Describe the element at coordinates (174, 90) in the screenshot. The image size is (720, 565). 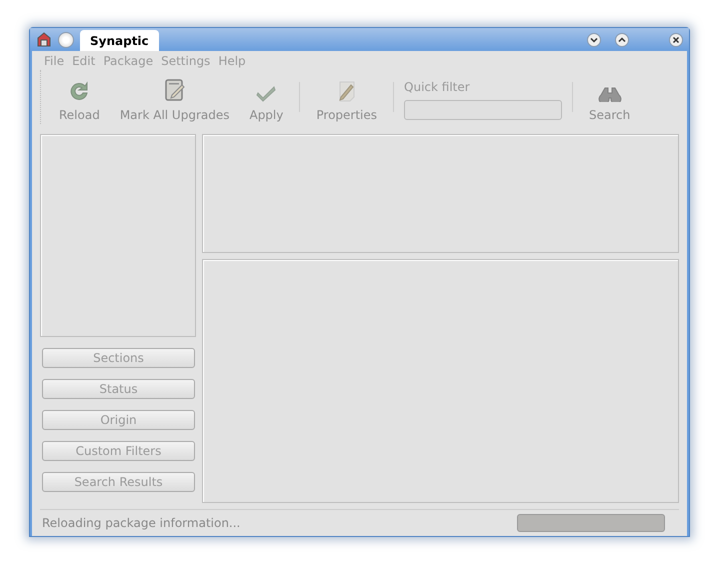
I see `clipboard-pencil-icon` at that location.